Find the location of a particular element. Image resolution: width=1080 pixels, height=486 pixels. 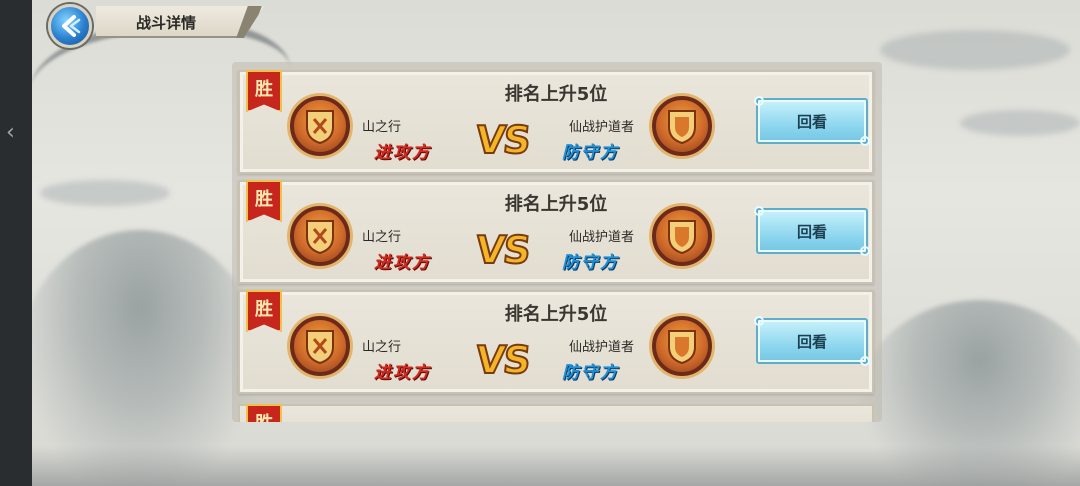

top-bar: 战斗详情 is located at coordinates (159, 24).